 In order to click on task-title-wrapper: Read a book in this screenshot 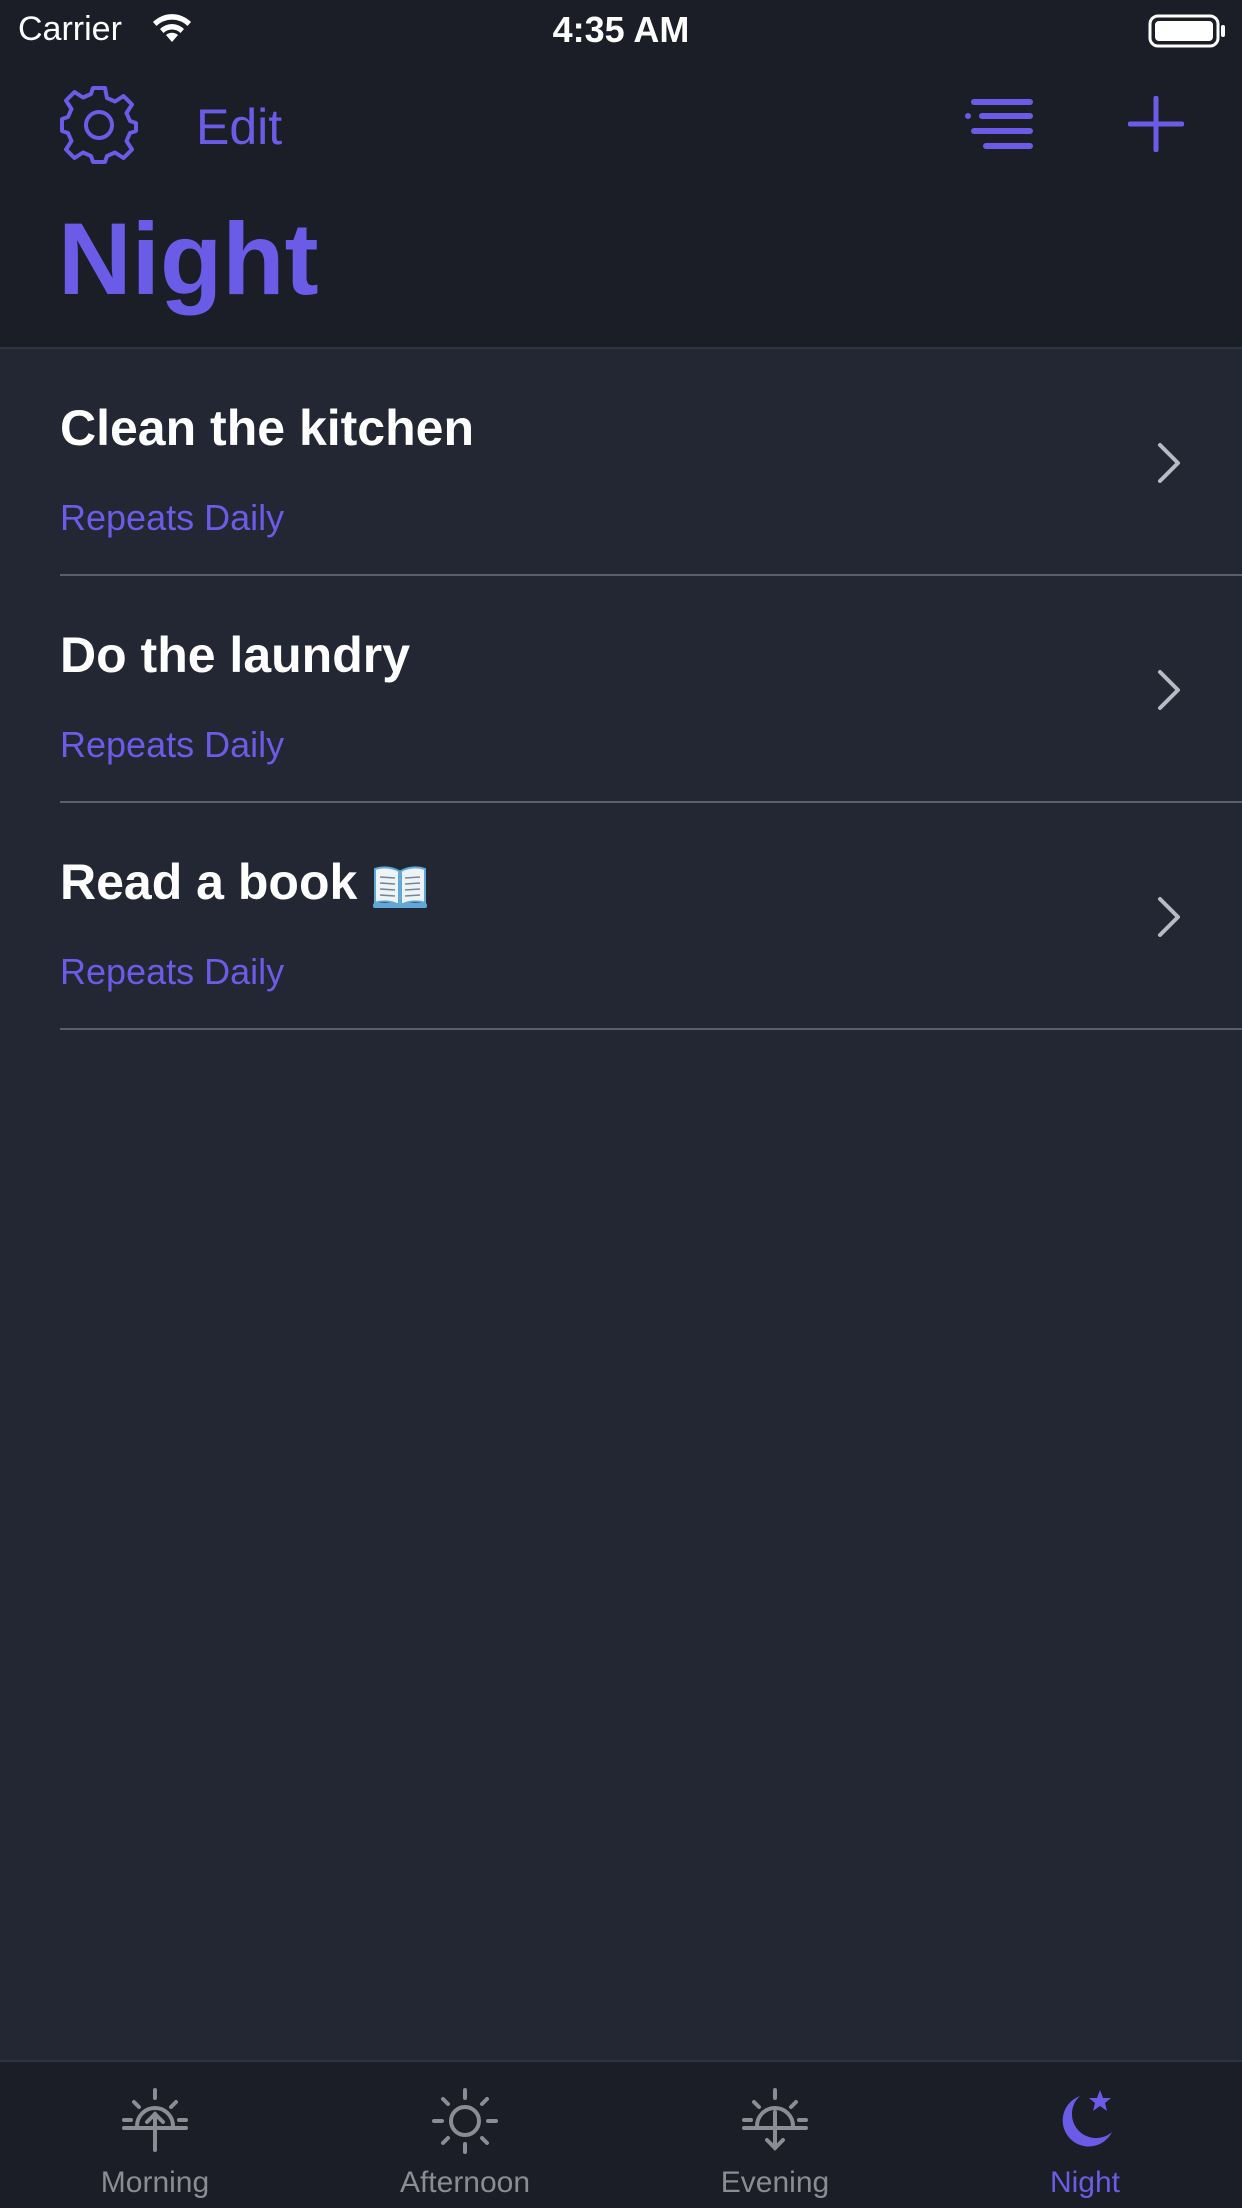, I will do `click(244, 882)`.